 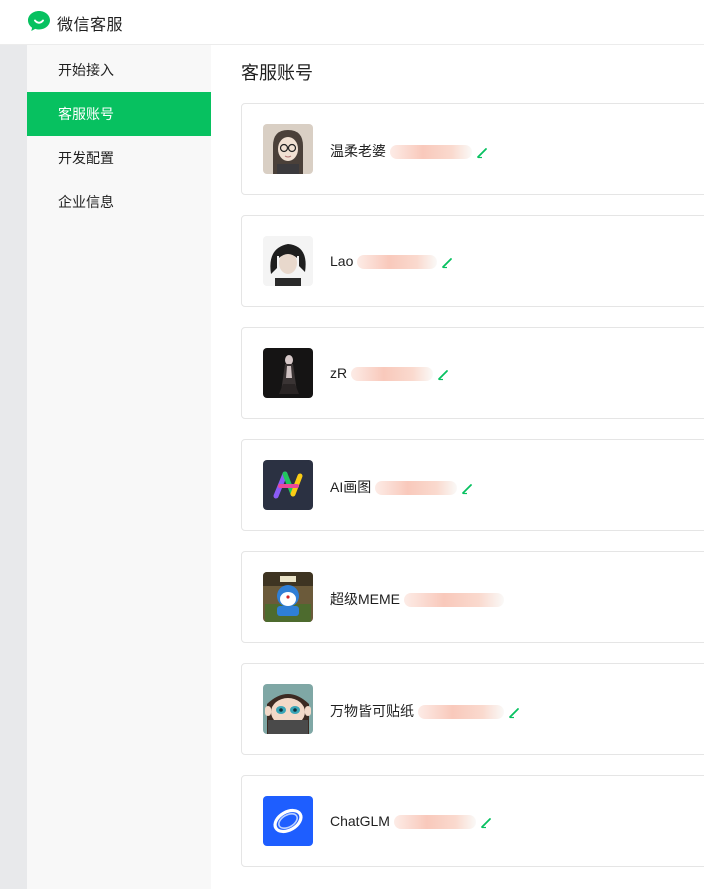 What do you see at coordinates (372, 711) in the screenshot?
I see `account-name: 万物皆可贴纸` at bounding box center [372, 711].